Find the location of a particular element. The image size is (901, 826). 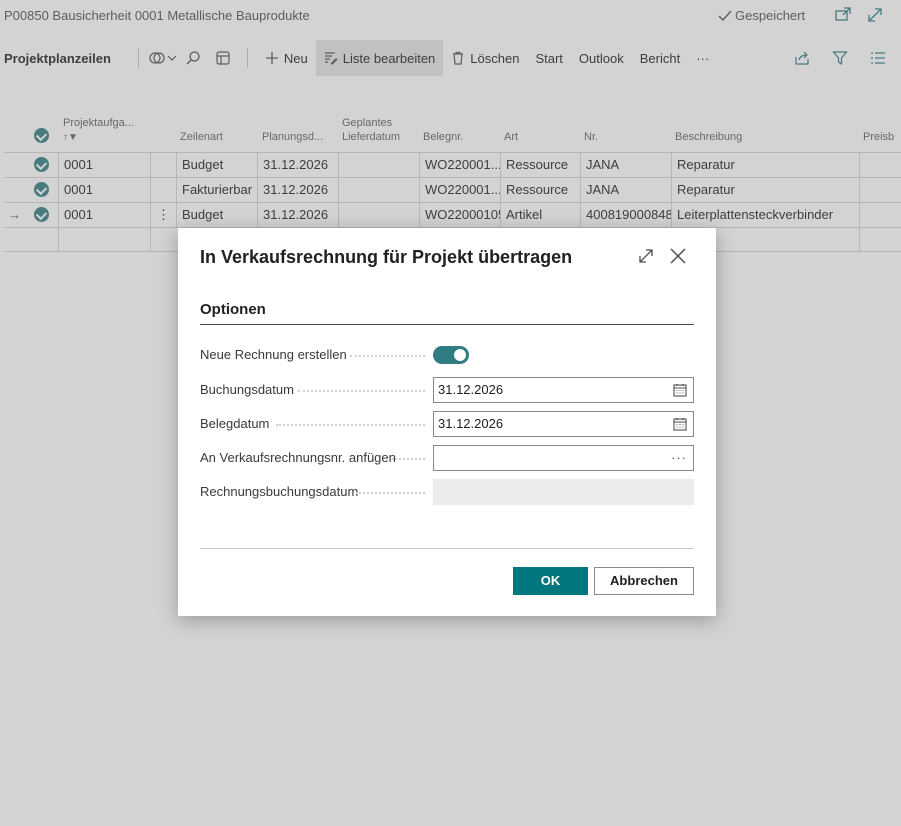

new-invoice-label: Neue Rechnung erstellen is located at coordinates (273, 354).